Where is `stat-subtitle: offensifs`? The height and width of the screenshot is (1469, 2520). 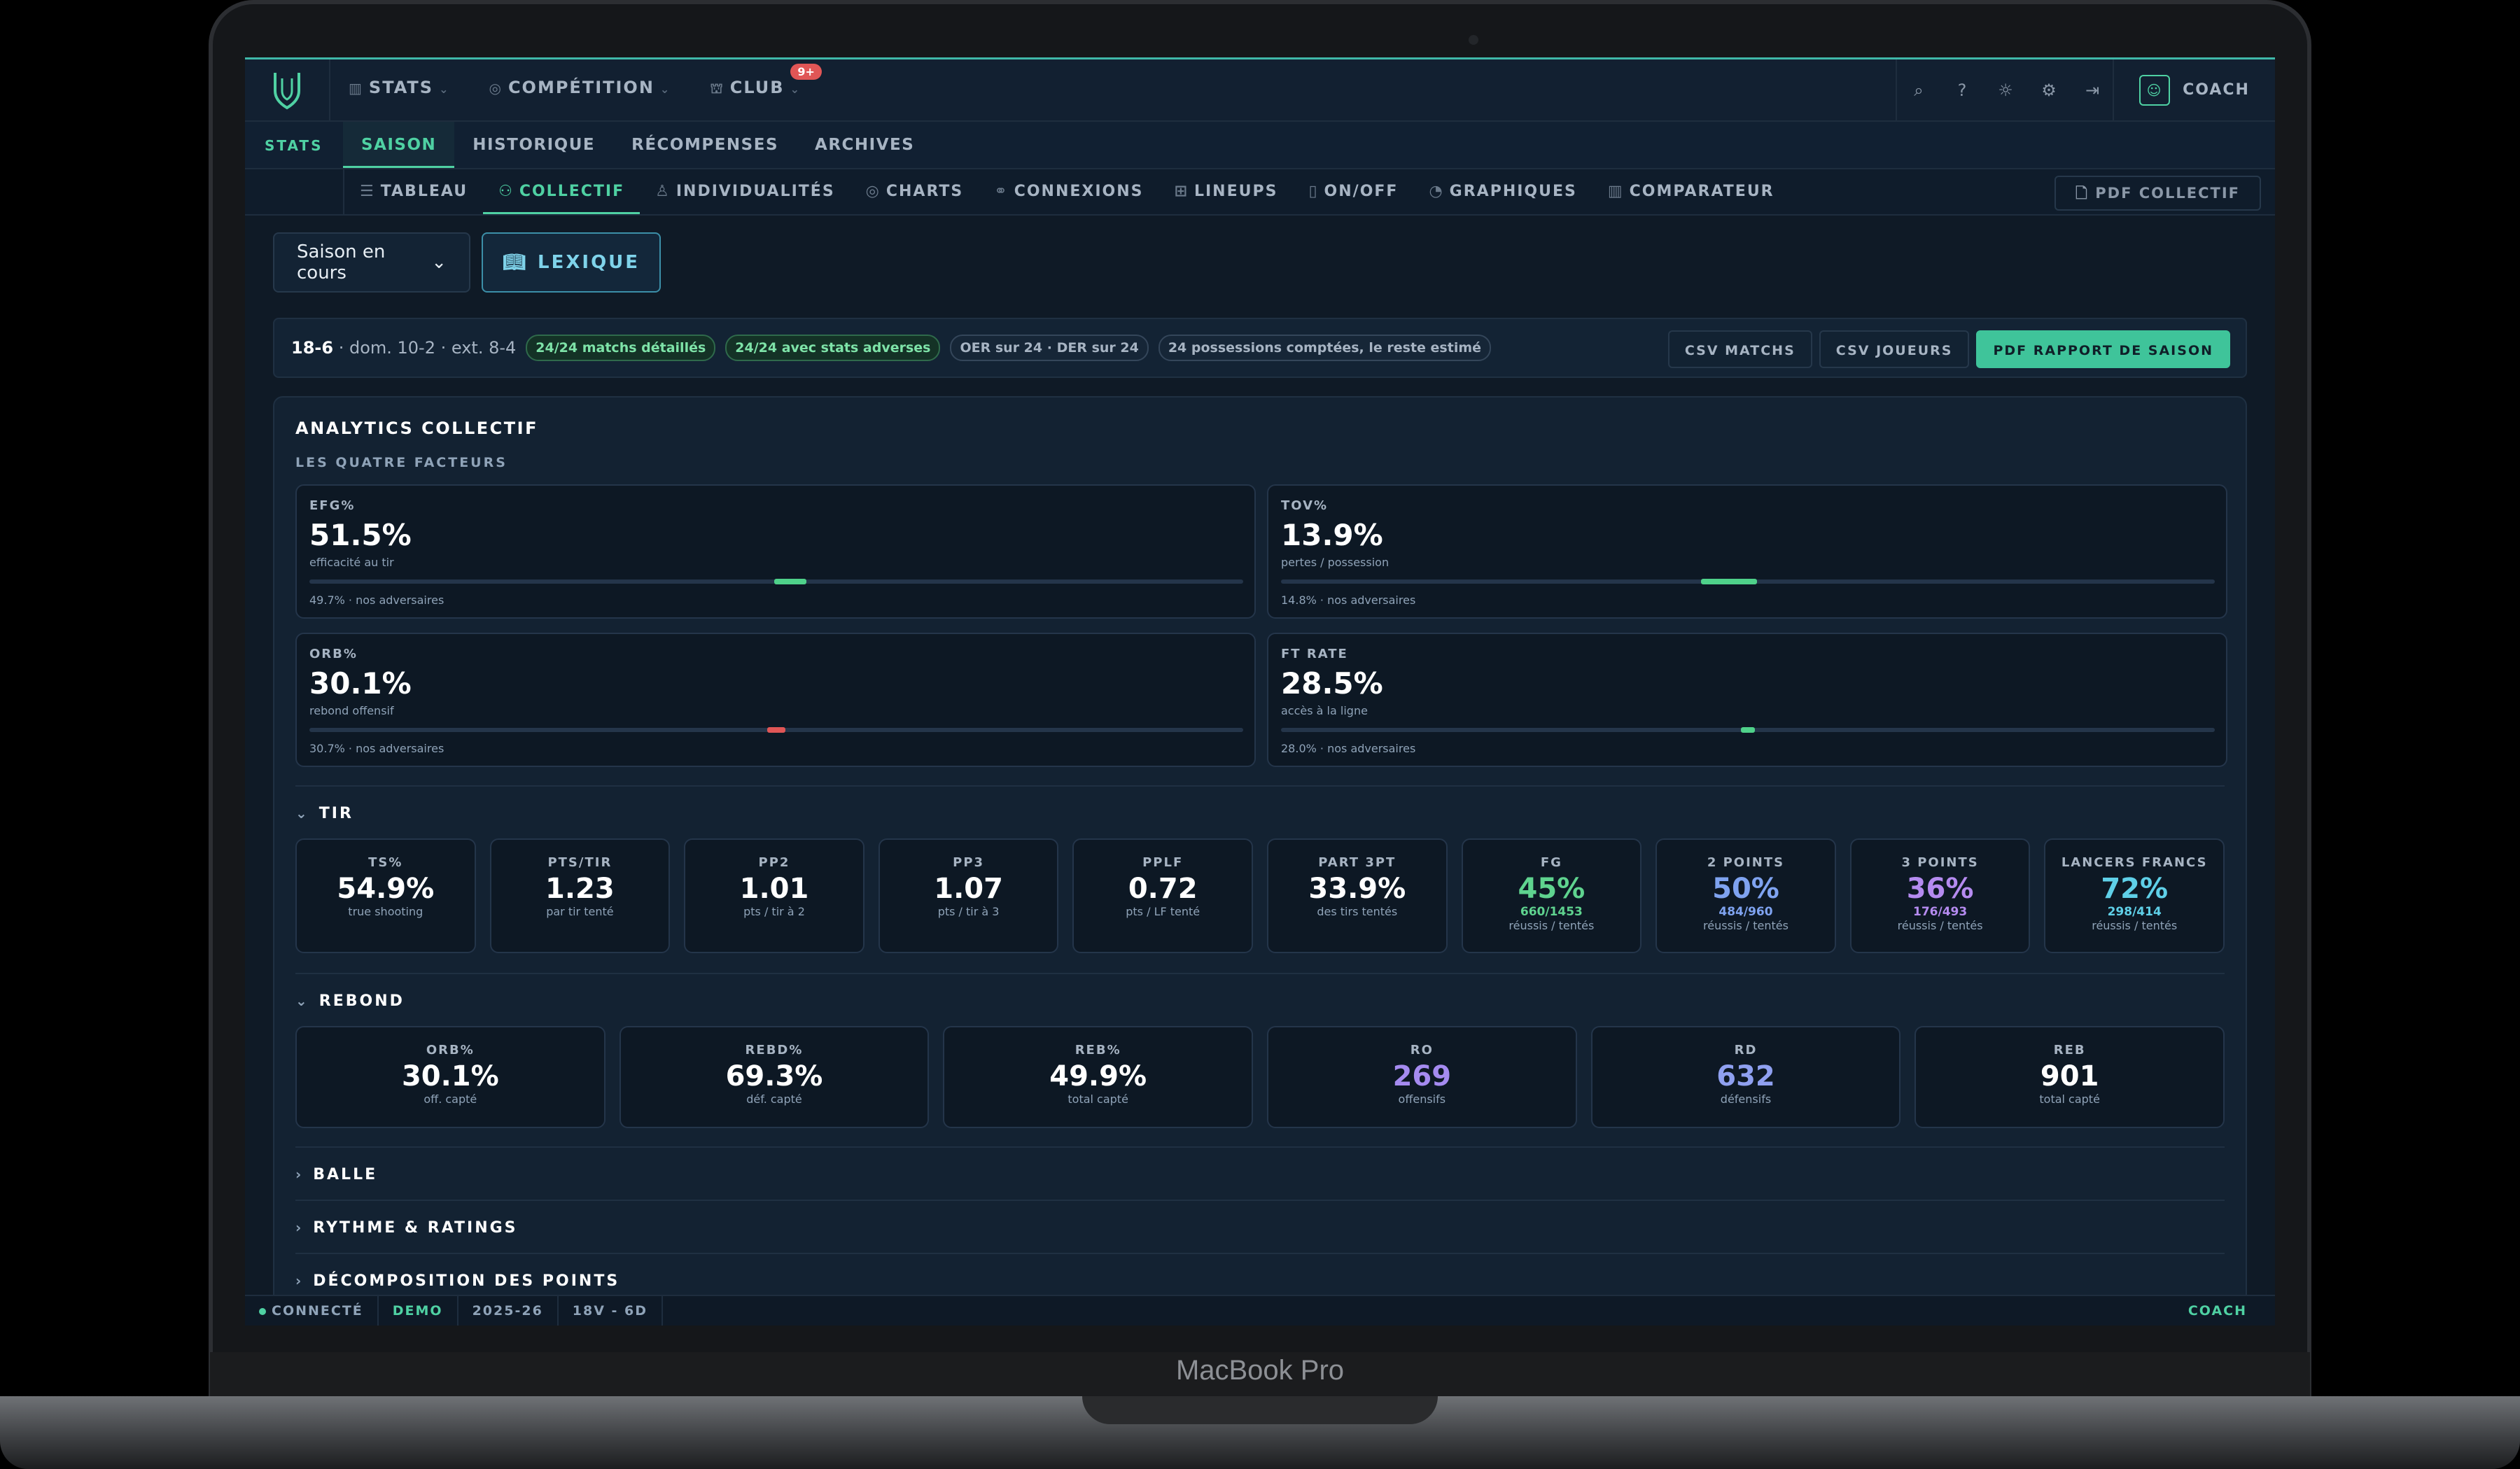 stat-subtitle: offensifs is located at coordinates (1422, 1099).